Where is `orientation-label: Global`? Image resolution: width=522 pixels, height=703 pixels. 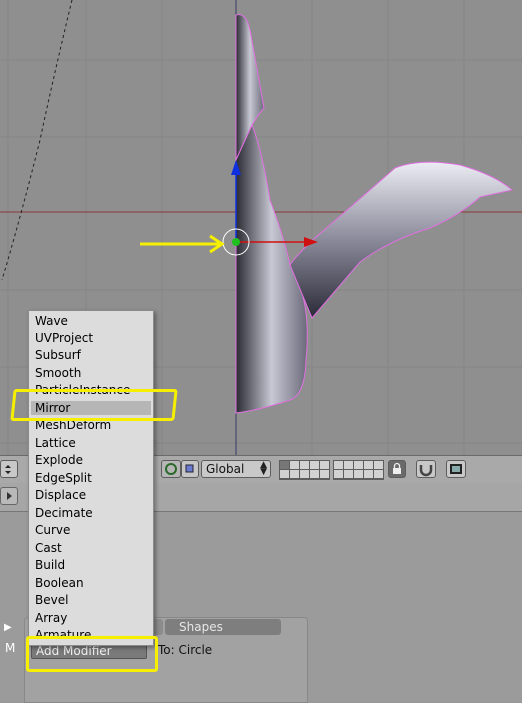
orientation-label: Global is located at coordinates (225, 469).